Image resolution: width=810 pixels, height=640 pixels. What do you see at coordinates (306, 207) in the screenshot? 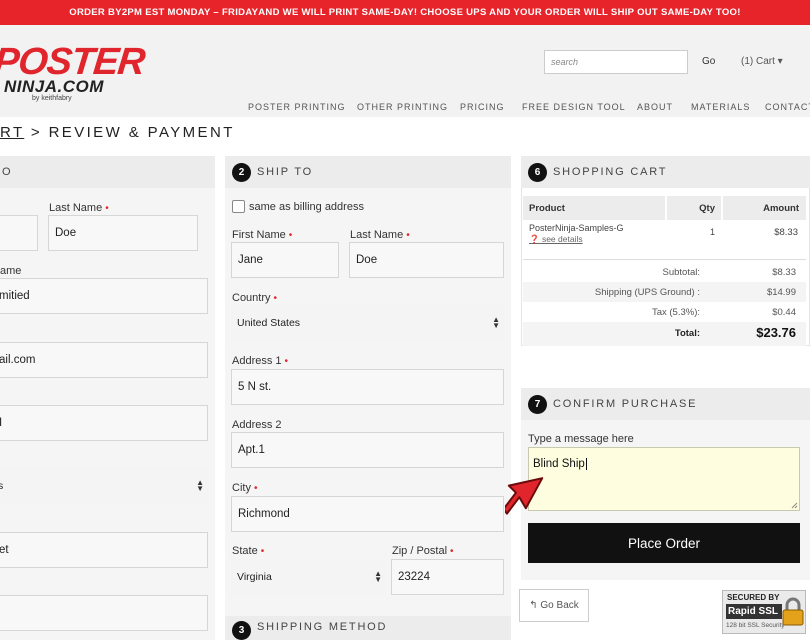
I see `same-as-billing-label: same as billing address` at bounding box center [306, 207].